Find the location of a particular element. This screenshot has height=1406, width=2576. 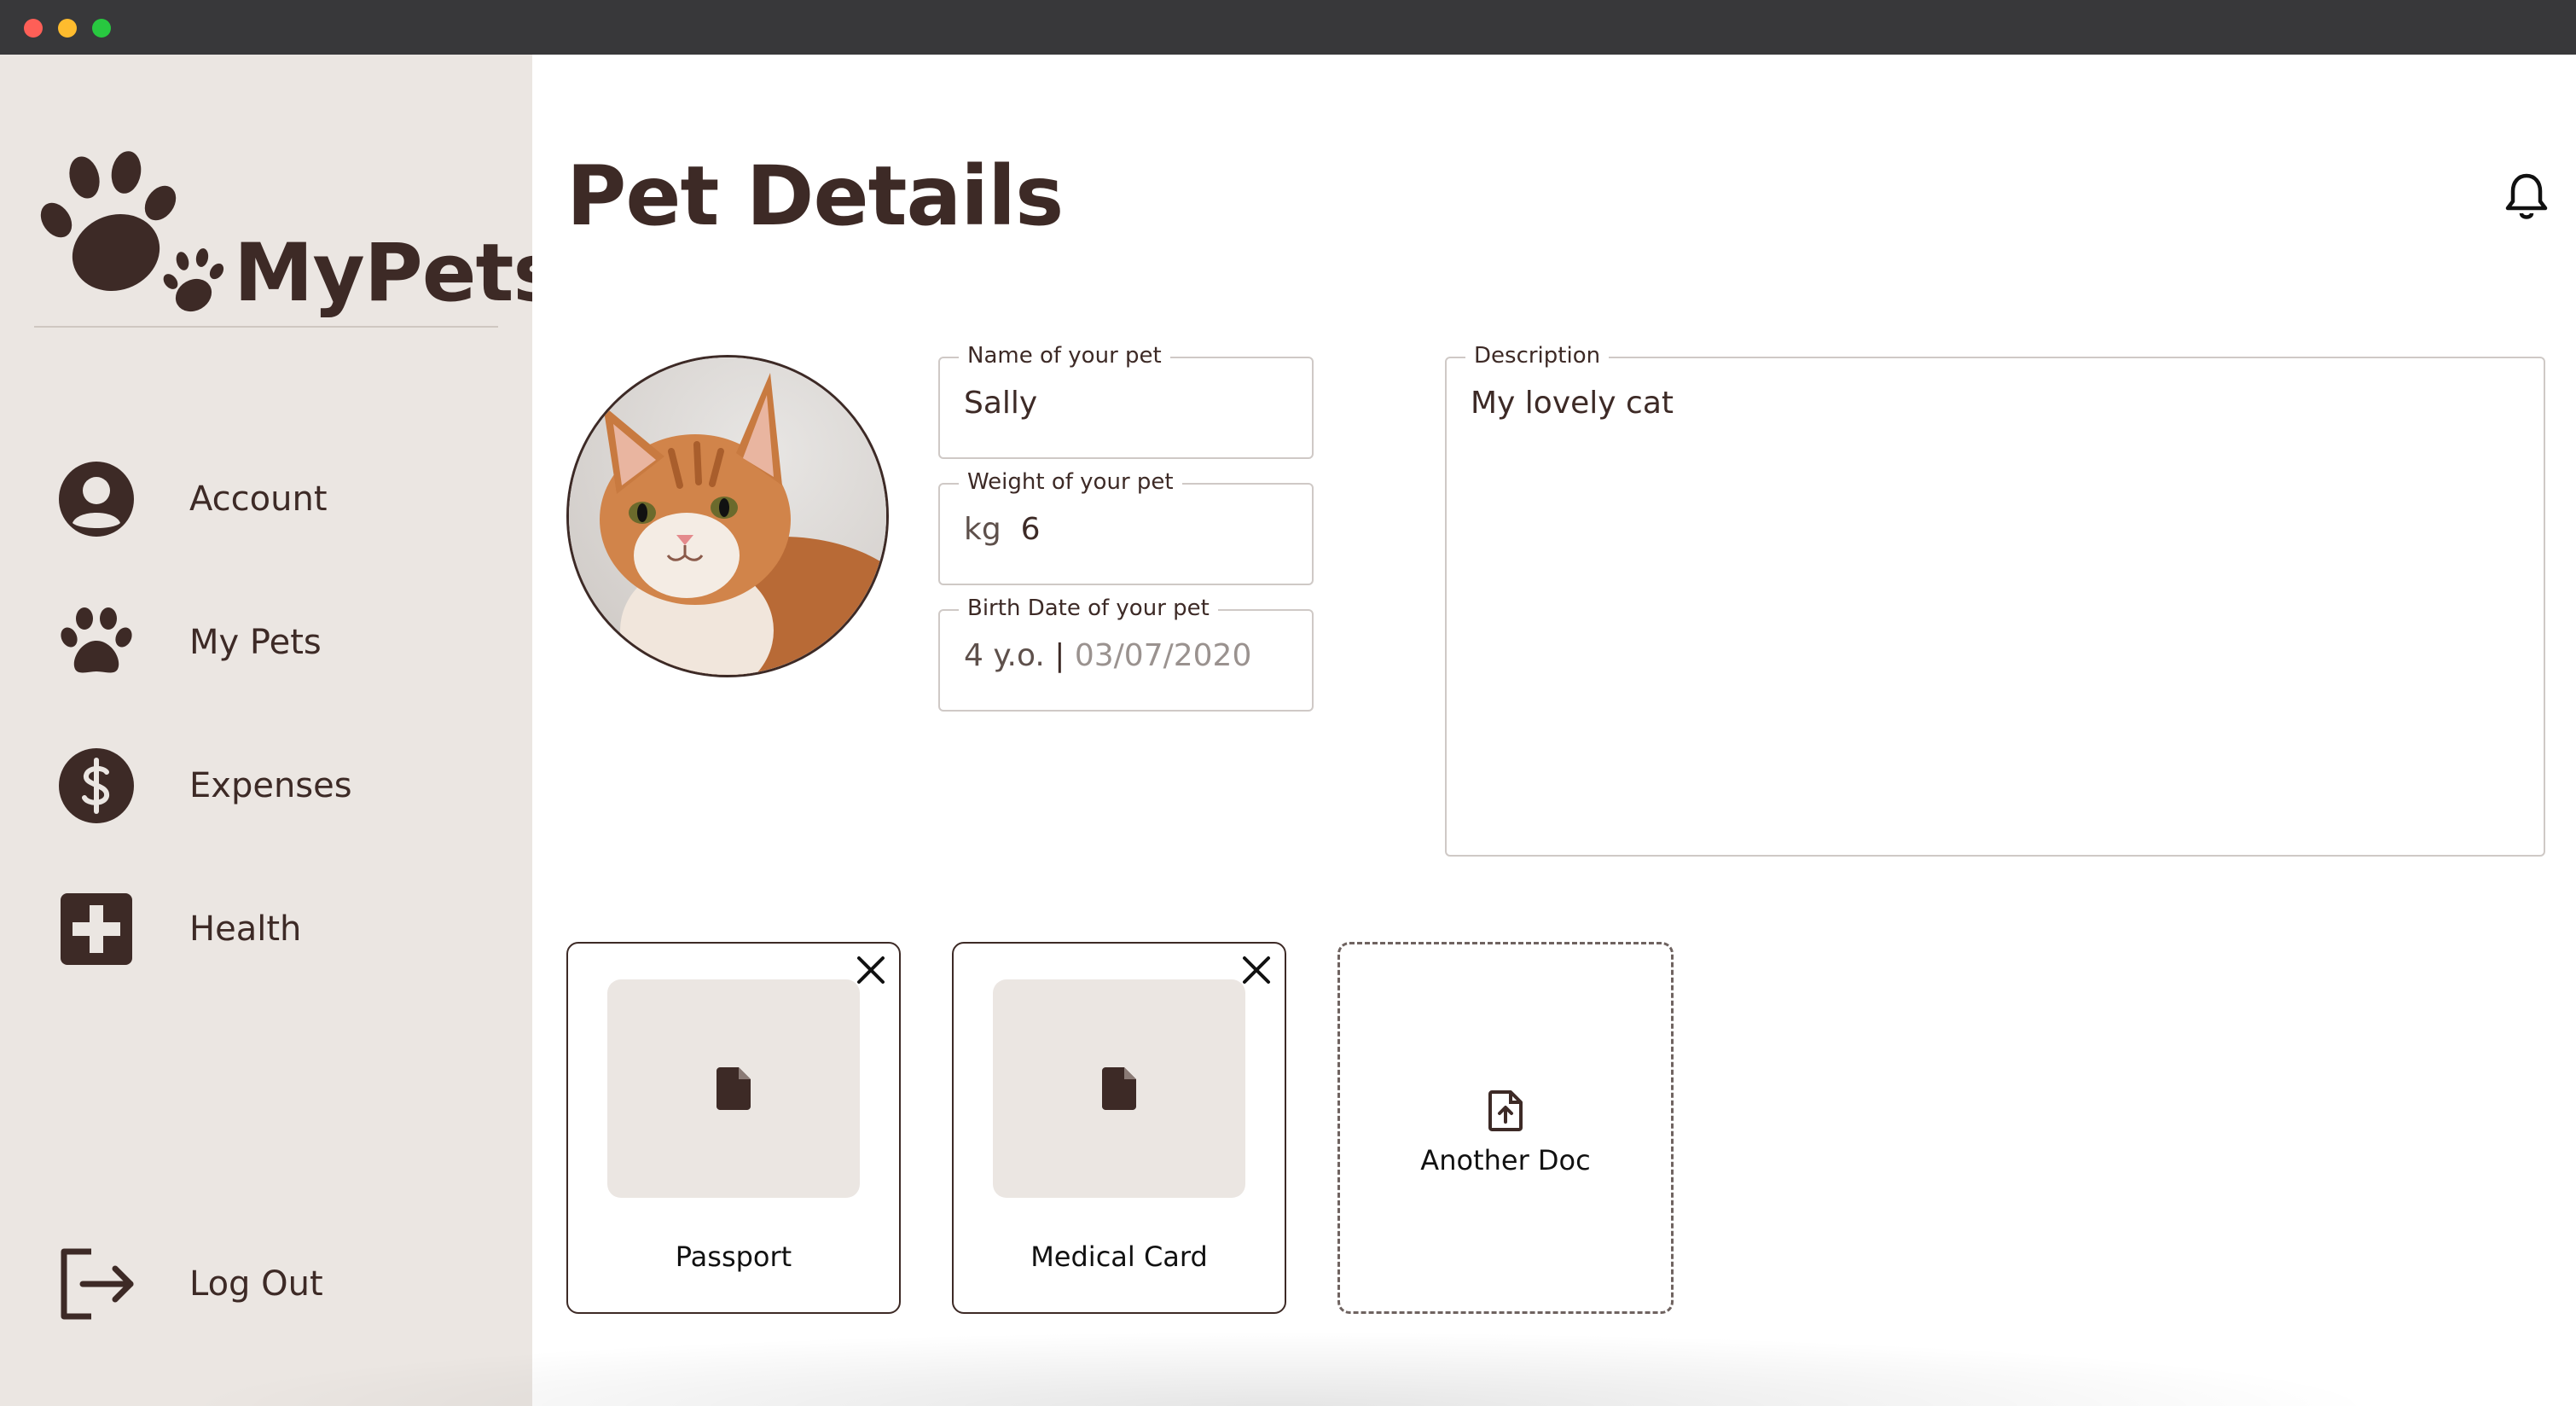

dollar-circle-icon is located at coordinates (96, 786).